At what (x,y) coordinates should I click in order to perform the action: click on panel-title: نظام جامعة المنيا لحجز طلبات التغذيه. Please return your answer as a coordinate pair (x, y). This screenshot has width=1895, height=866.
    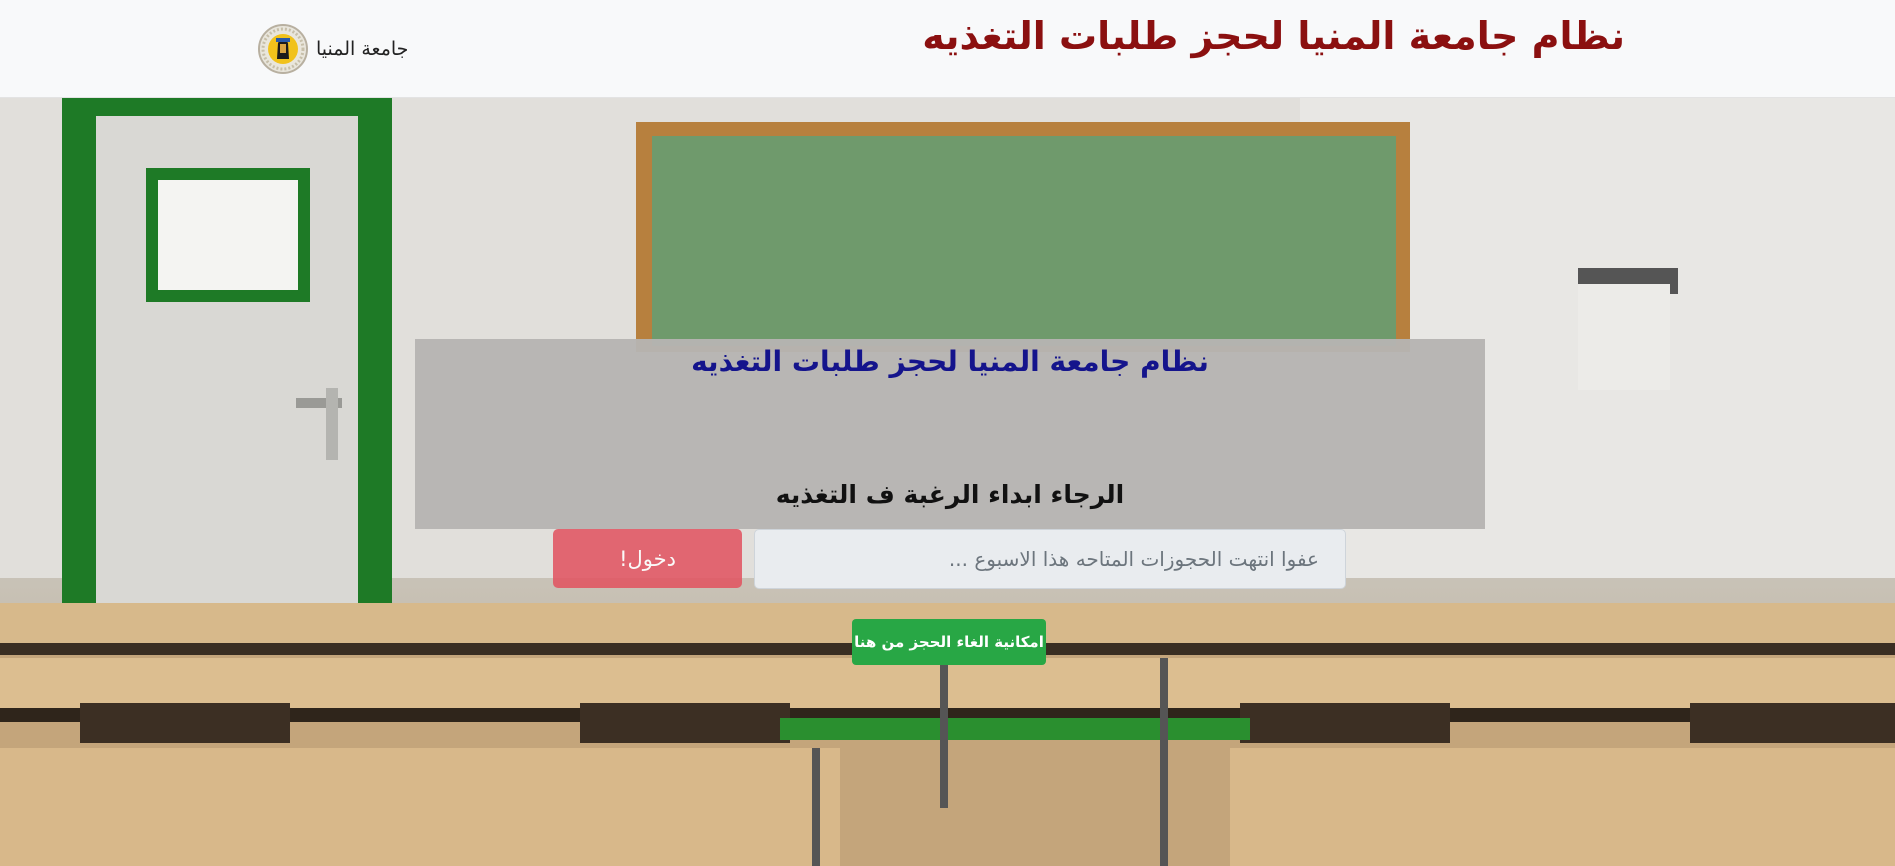
    Looking at the image, I should click on (950, 361).